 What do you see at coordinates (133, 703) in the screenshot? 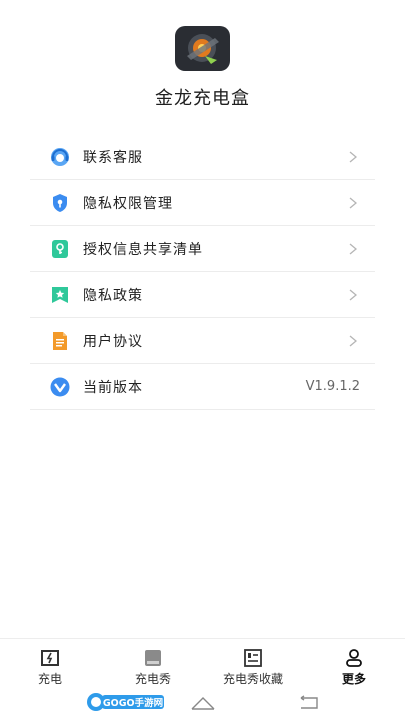
I see `svg-text: GOGO手游网` at bounding box center [133, 703].